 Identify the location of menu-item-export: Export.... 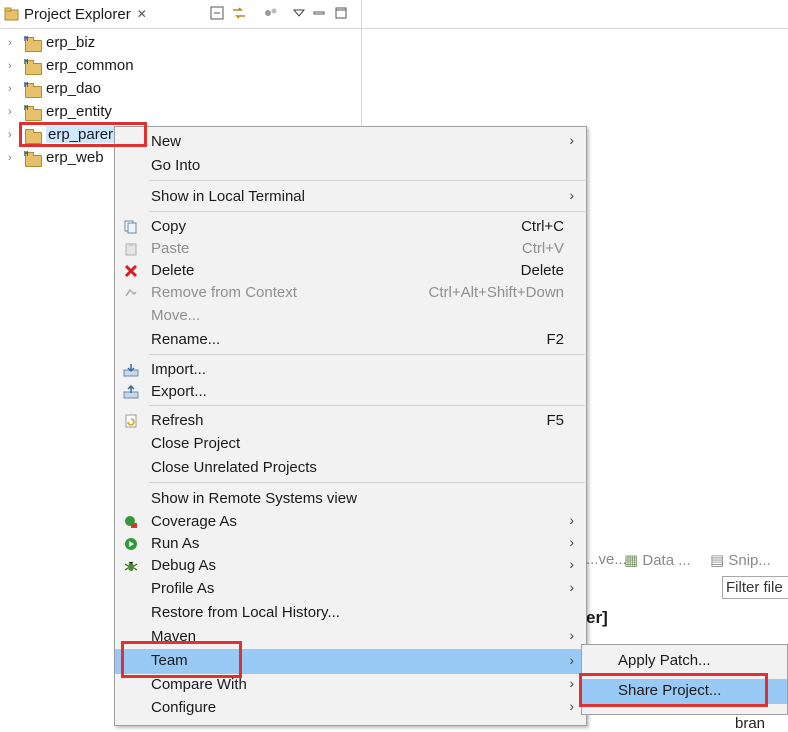
(350, 392).